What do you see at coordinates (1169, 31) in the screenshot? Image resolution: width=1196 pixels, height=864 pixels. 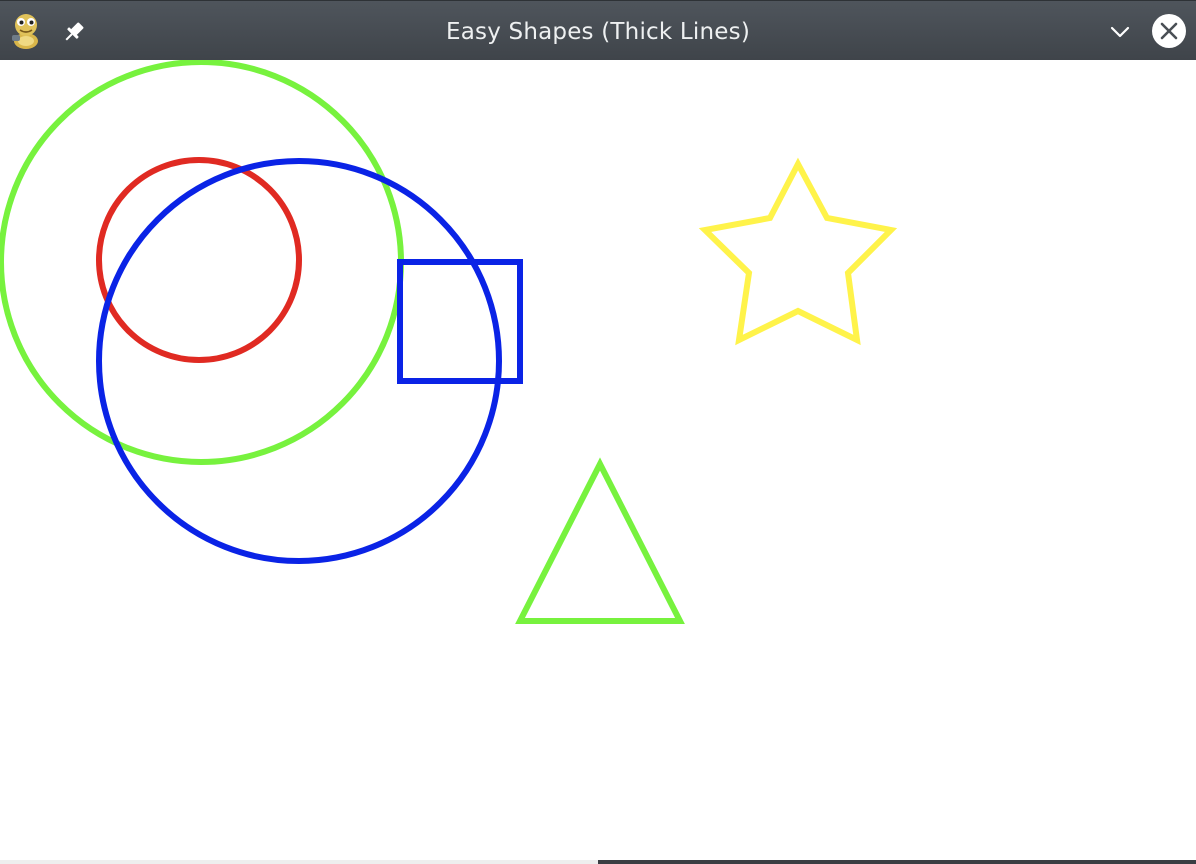 I see `close-icon` at bounding box center [1169, 31].